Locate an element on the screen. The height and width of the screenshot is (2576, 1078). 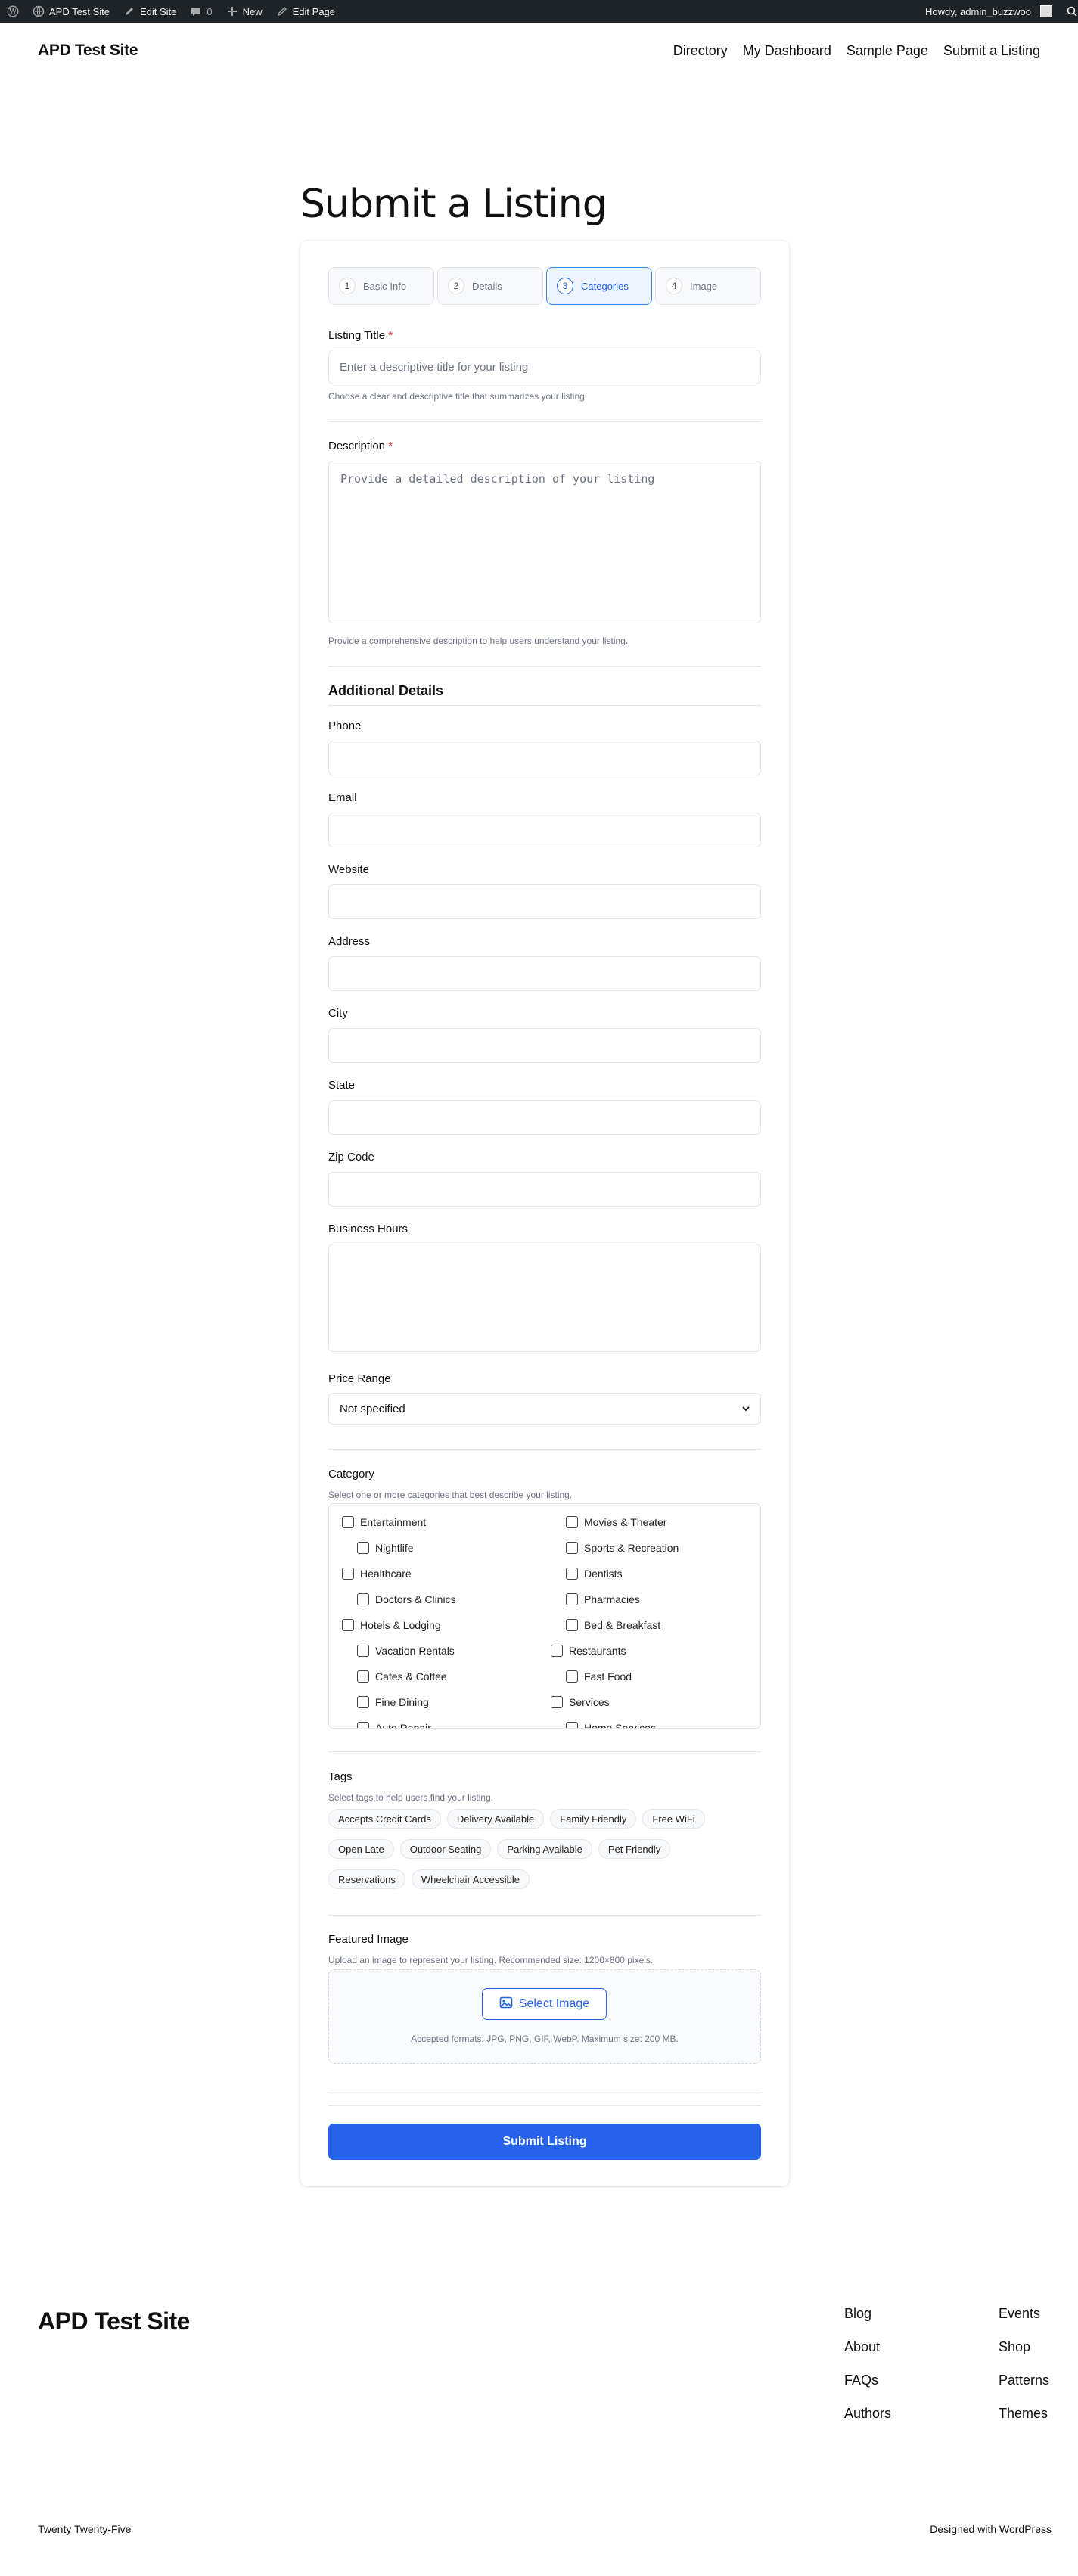
nav-sample-page: Sample Page is located at coordinates (887, 51).